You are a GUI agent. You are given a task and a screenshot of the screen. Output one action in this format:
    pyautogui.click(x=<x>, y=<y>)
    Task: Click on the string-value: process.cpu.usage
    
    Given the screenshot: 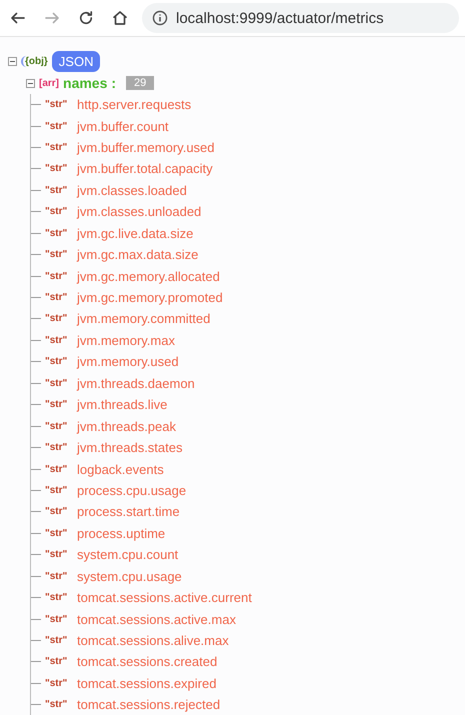 What is the action you would take?
    pyautogui.click(x=131, y=490)
    